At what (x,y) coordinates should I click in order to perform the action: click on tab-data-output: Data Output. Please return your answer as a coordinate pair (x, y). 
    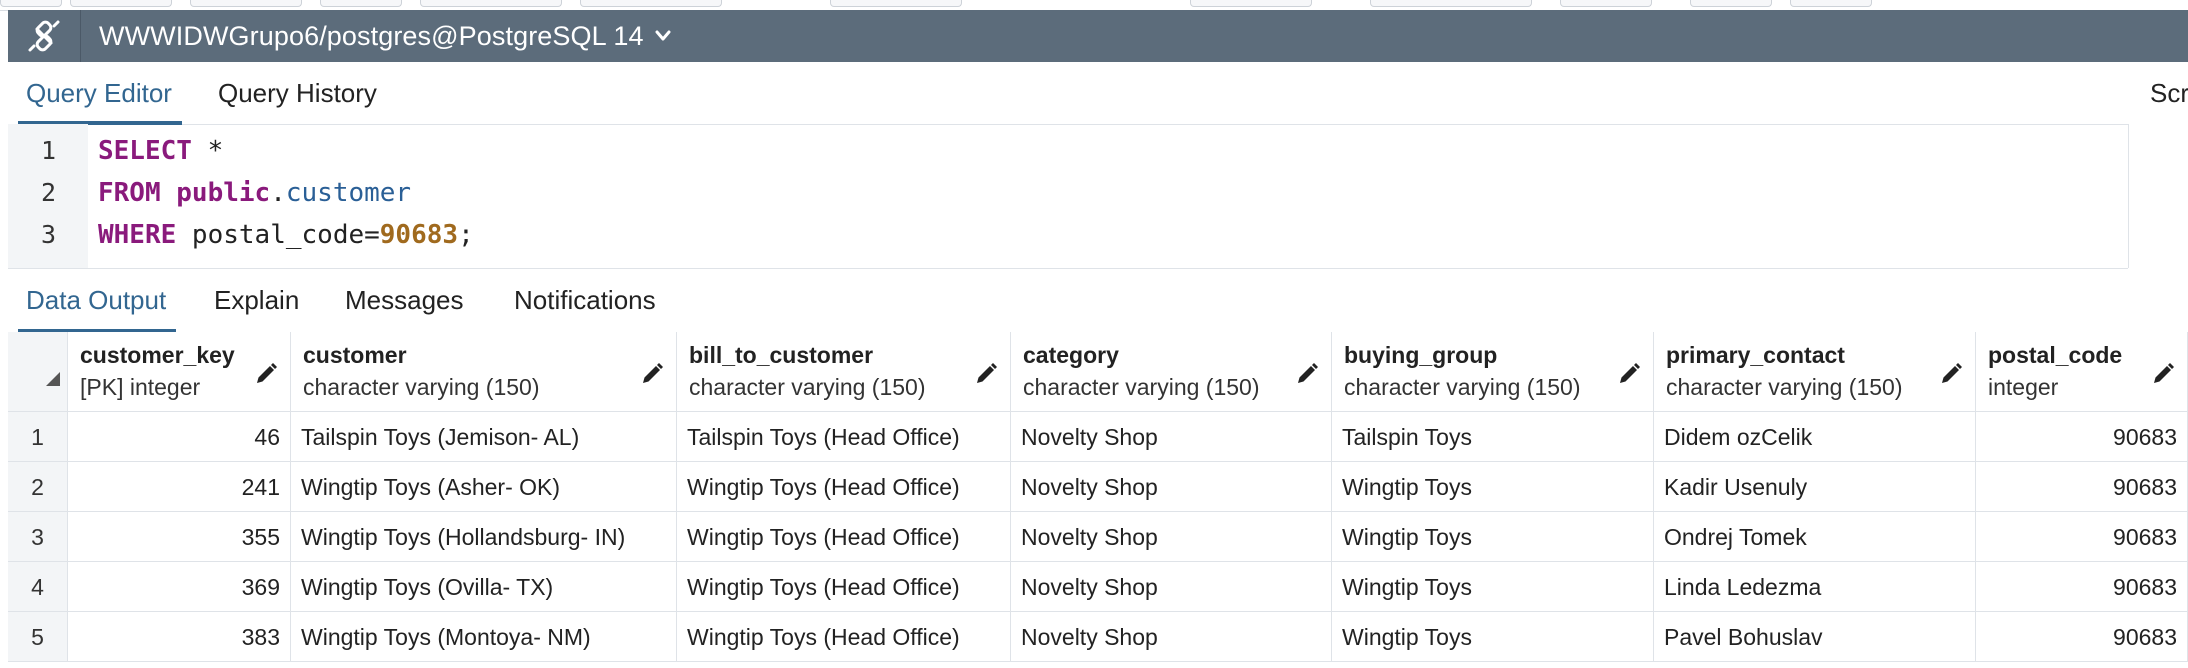
    Looking at the image, I should click on (97, 300).